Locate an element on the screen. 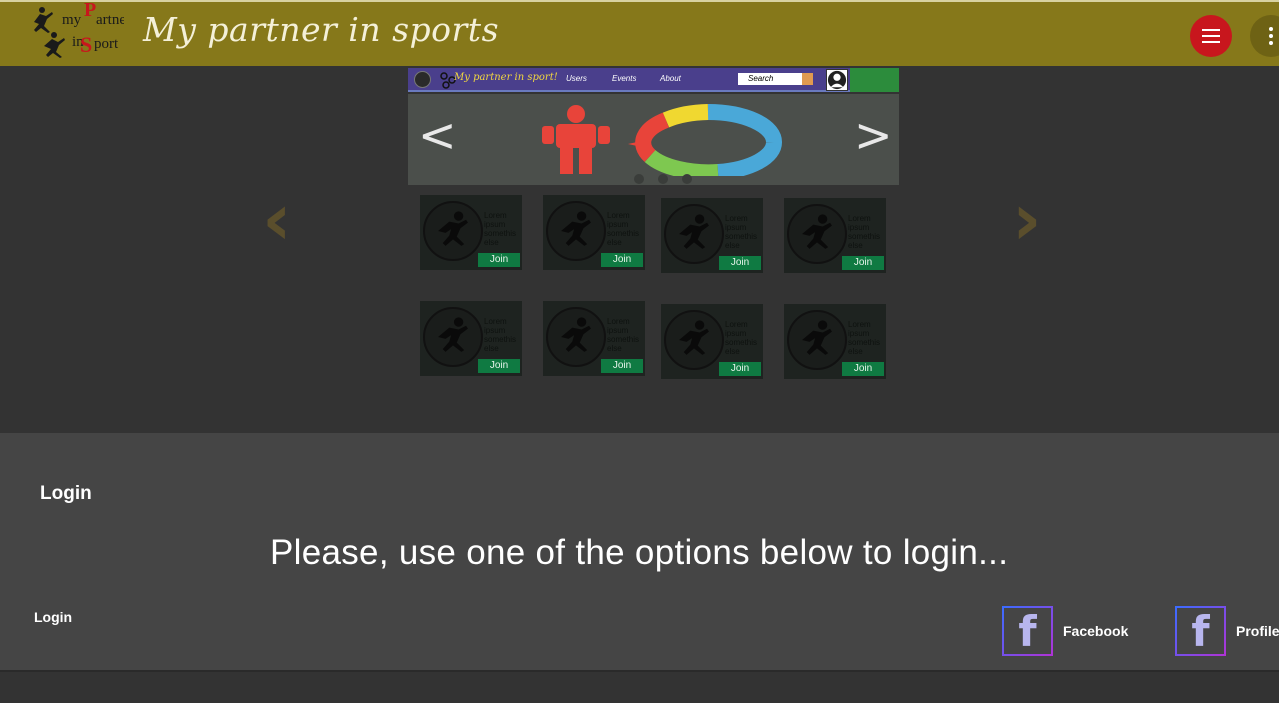  facebook-login-option: f Facebook is located at coordinates (1065, 631).